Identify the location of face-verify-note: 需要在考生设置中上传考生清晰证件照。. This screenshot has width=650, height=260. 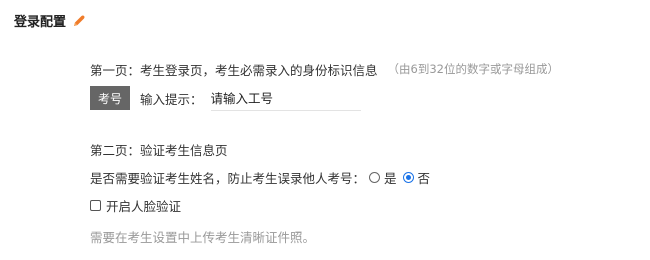
(203, 237).